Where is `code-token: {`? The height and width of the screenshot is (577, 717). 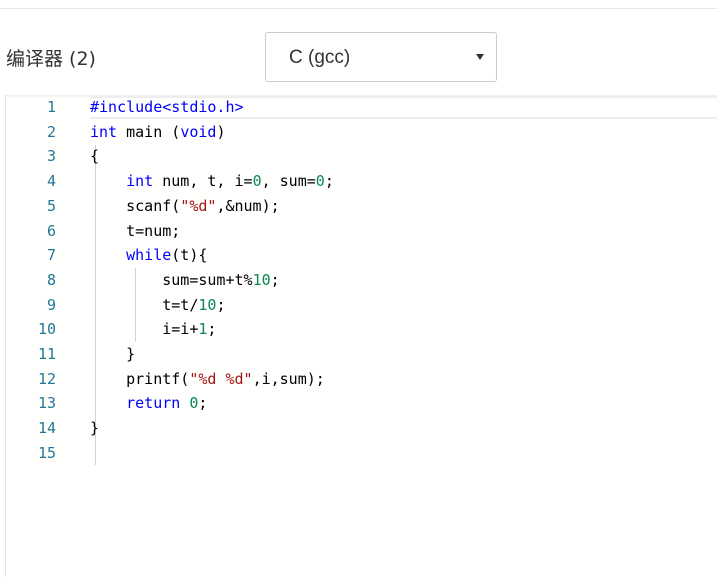
code-token: { is located at coordinates (95, 156).